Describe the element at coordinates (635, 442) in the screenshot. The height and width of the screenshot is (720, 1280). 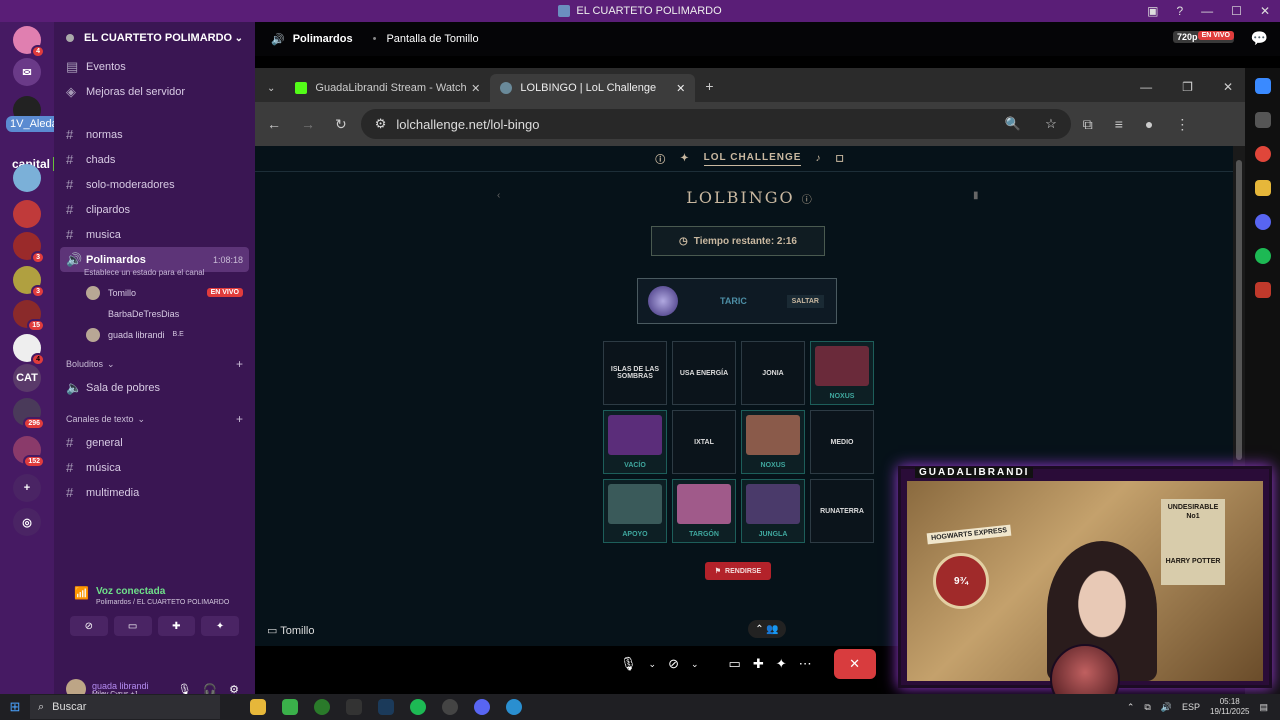
I see `bingo-cell: VACÍO` at that location.